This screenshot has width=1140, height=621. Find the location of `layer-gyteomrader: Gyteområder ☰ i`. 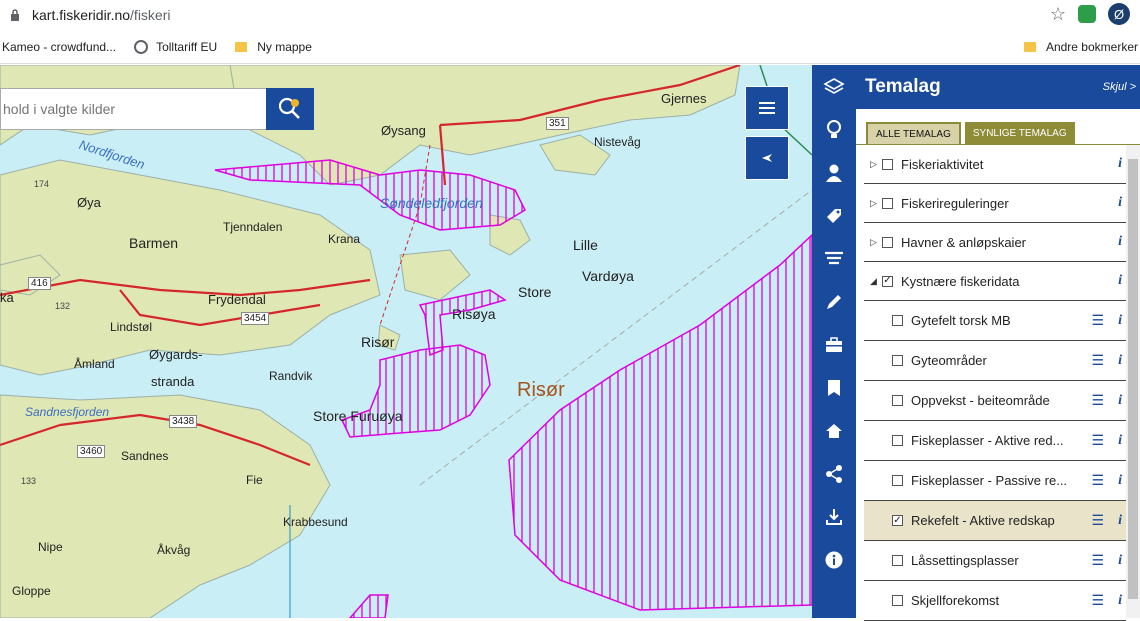

layer-gyteomrader: Gyteområder ☰ i is located at coordinates (995, 361).